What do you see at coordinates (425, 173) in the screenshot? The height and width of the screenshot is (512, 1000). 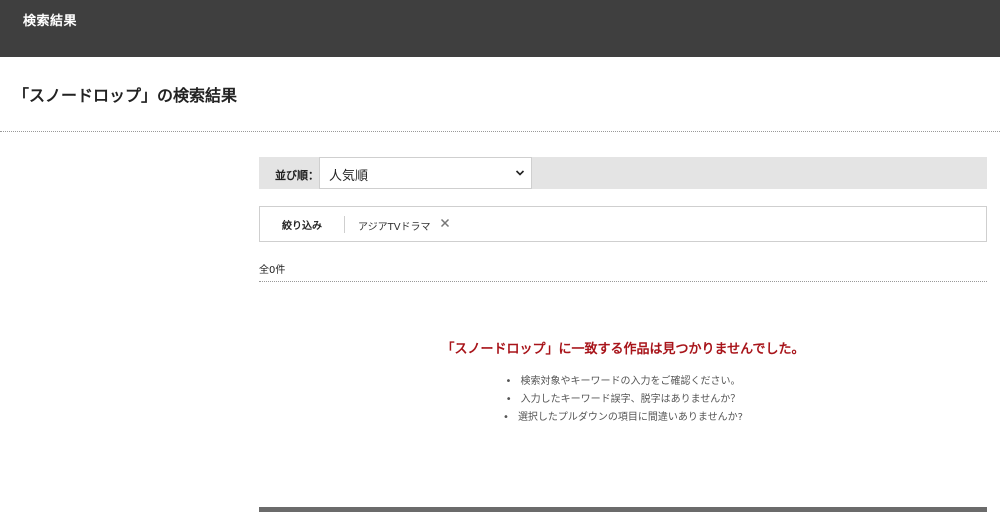 I see `sort-select: 人気順` at bounding box center [425, 173].